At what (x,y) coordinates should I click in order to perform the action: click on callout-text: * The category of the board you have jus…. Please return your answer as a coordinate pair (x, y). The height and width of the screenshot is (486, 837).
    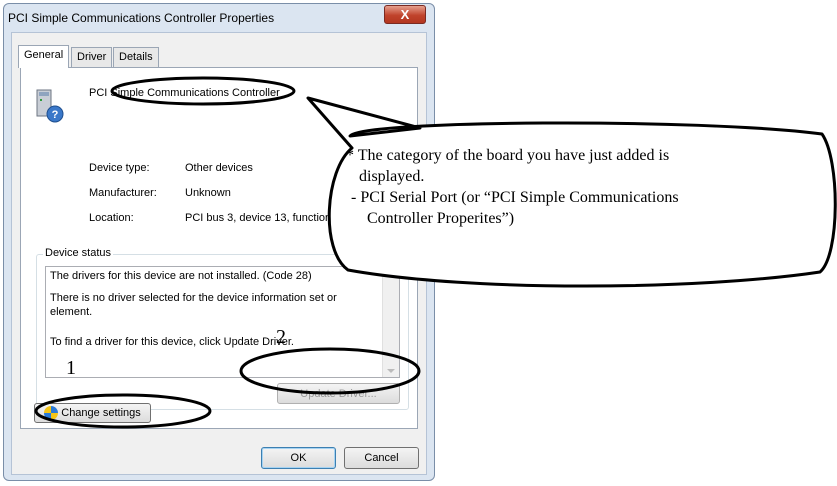
    Looking at the image, I should click on (586, 187).